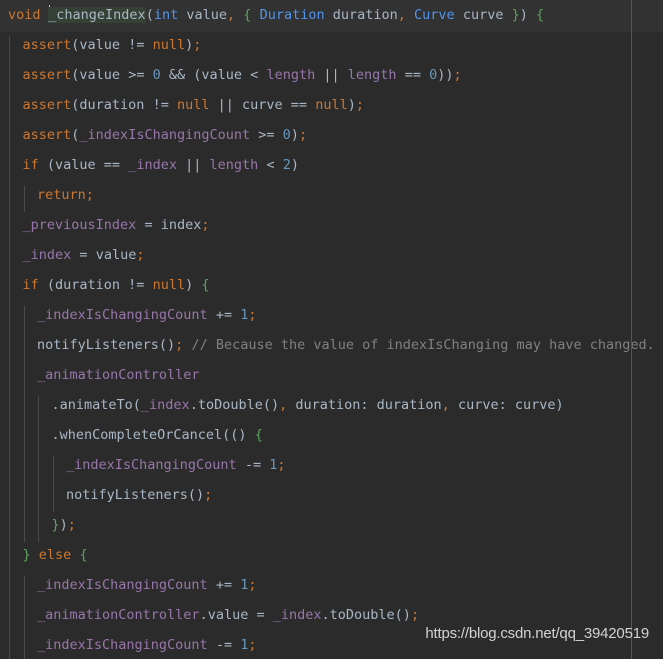  I want to click on code-token: ,, so click(445, 405).